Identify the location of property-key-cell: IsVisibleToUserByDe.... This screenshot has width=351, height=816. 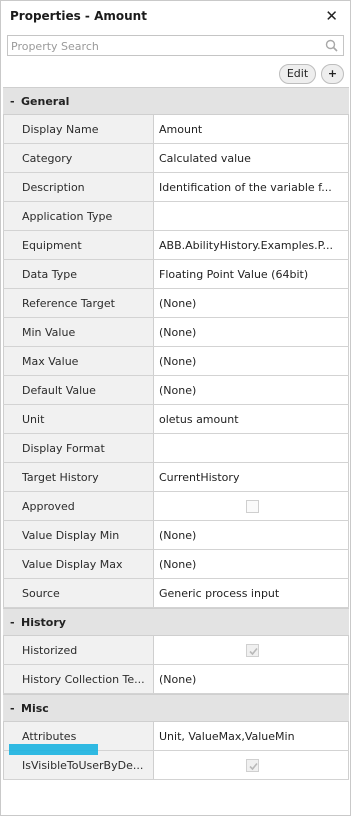
(78, 765).